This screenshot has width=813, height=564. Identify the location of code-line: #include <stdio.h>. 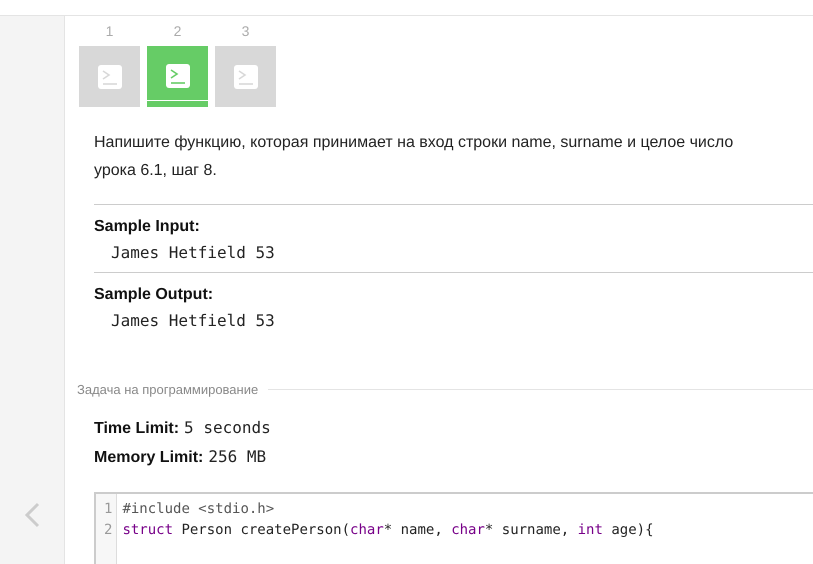
(199, 509).